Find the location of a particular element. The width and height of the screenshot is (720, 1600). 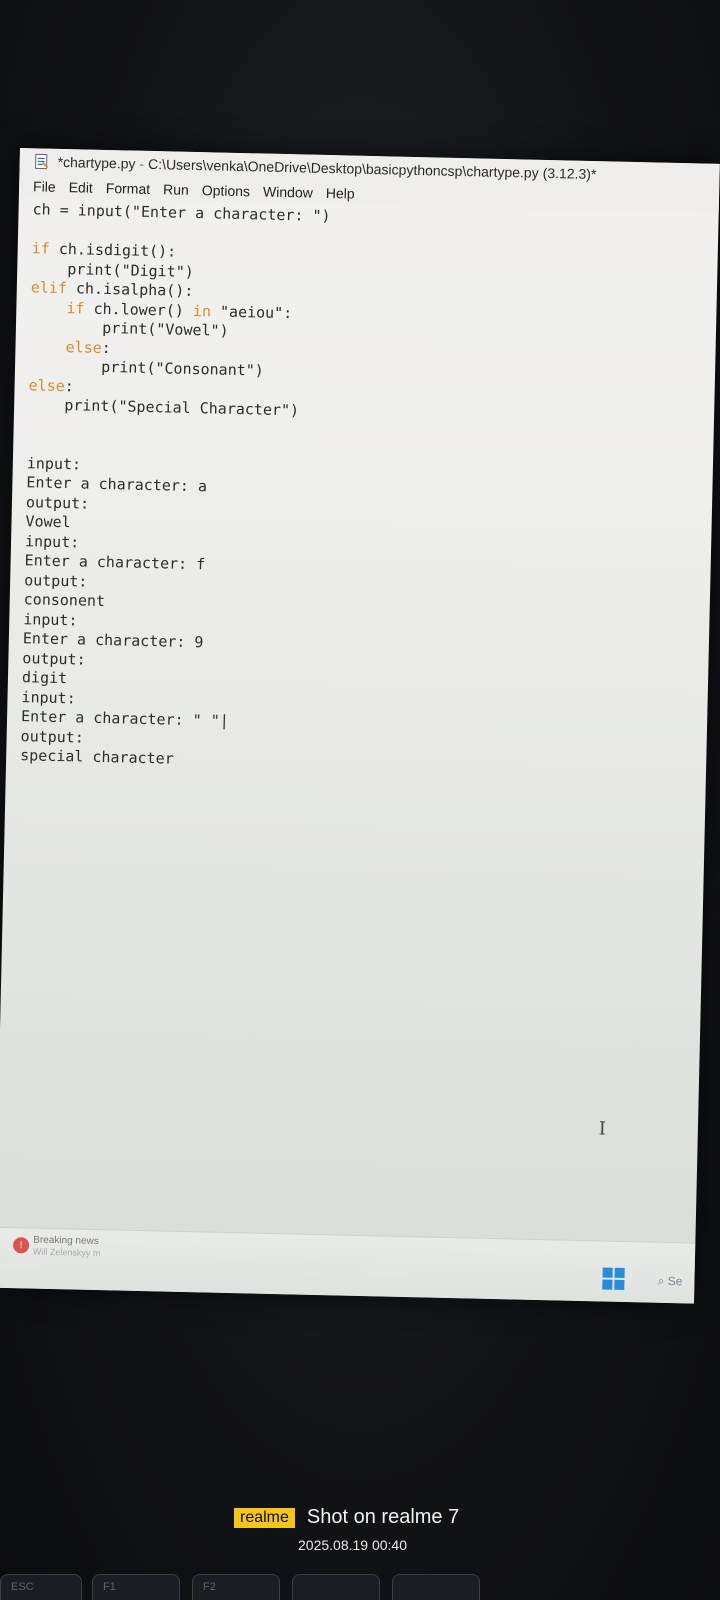

menu-window: Window is located at coordinates (288, 192).